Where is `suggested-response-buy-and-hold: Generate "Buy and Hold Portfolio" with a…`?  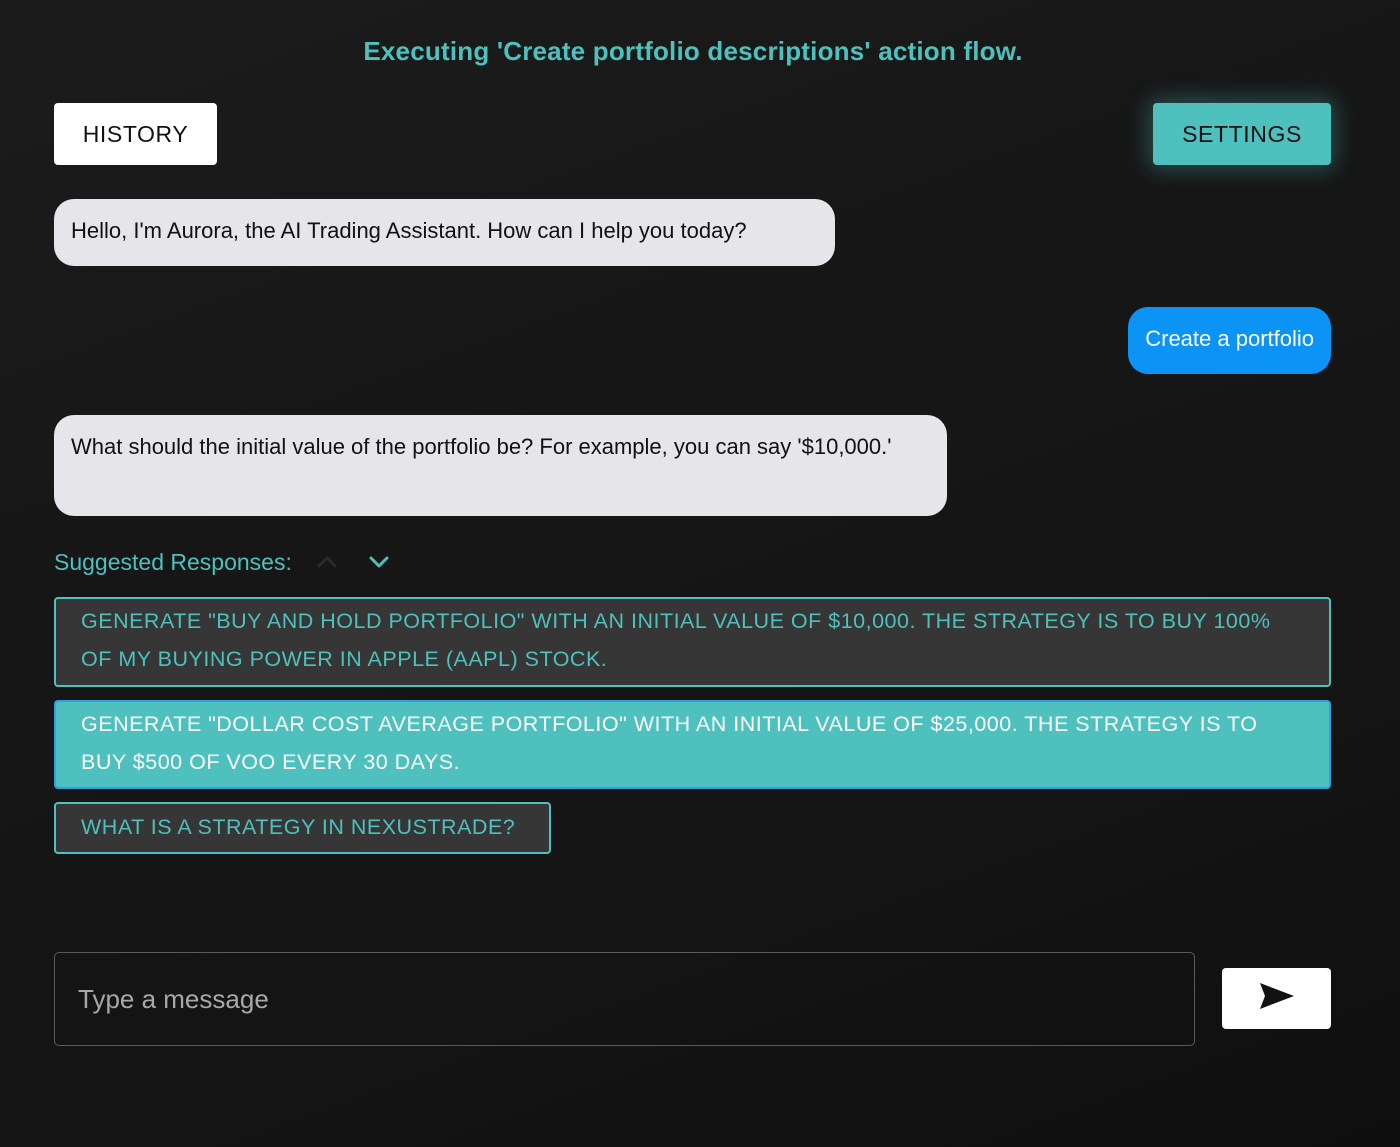 suggested-response-buy-and-hold: Generate "Buy and Hold Portfolio" with a… is located at coordinates (692, 642).